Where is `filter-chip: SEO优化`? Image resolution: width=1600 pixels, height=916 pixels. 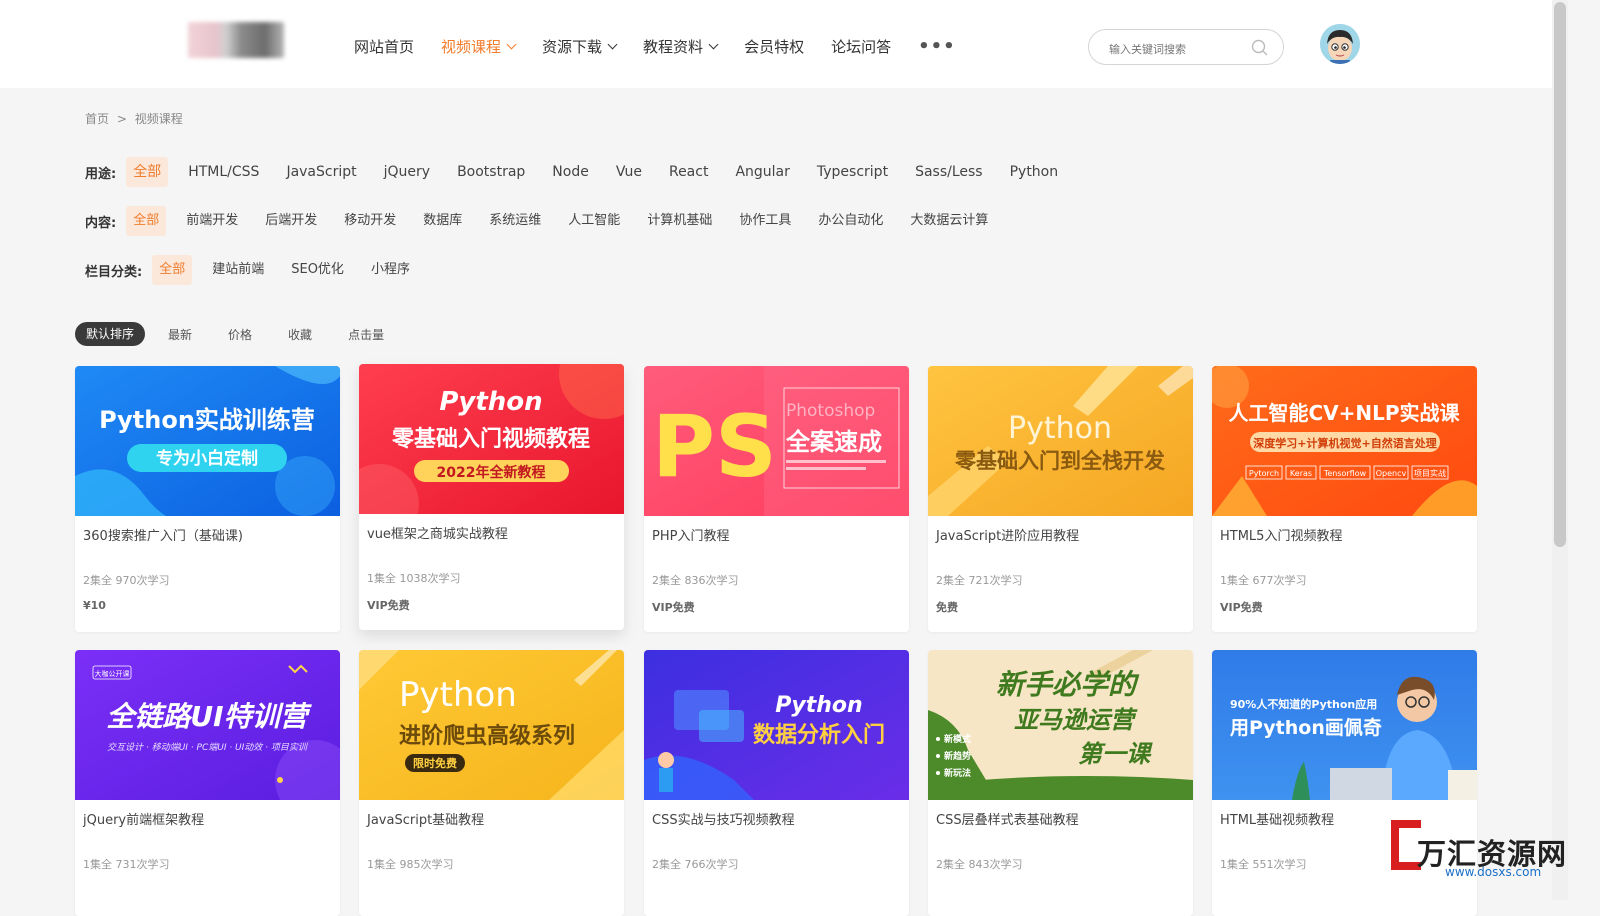 filter-chip: SEO优化 is located at coordinates (317, 270).